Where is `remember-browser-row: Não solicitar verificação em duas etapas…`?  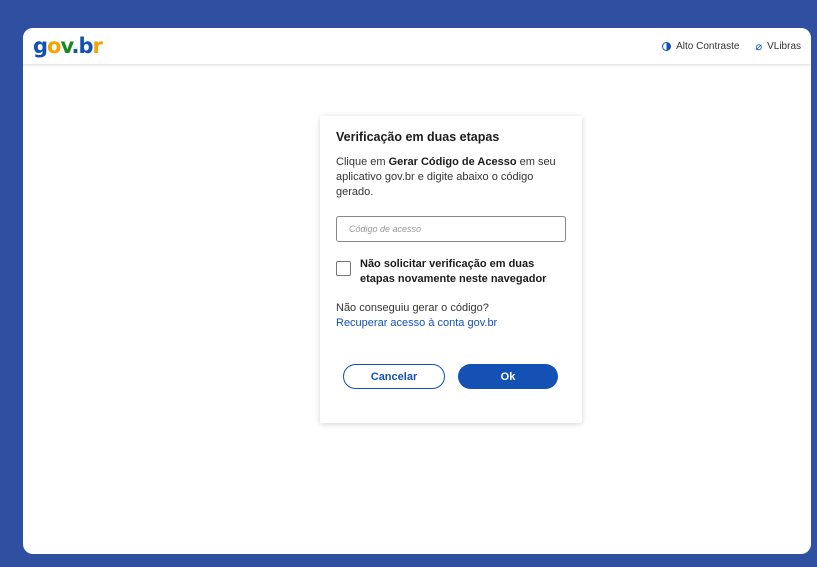
remember-browser-row: Não solicitar verificação em duas etapas… is located at coordinates (451, 272).